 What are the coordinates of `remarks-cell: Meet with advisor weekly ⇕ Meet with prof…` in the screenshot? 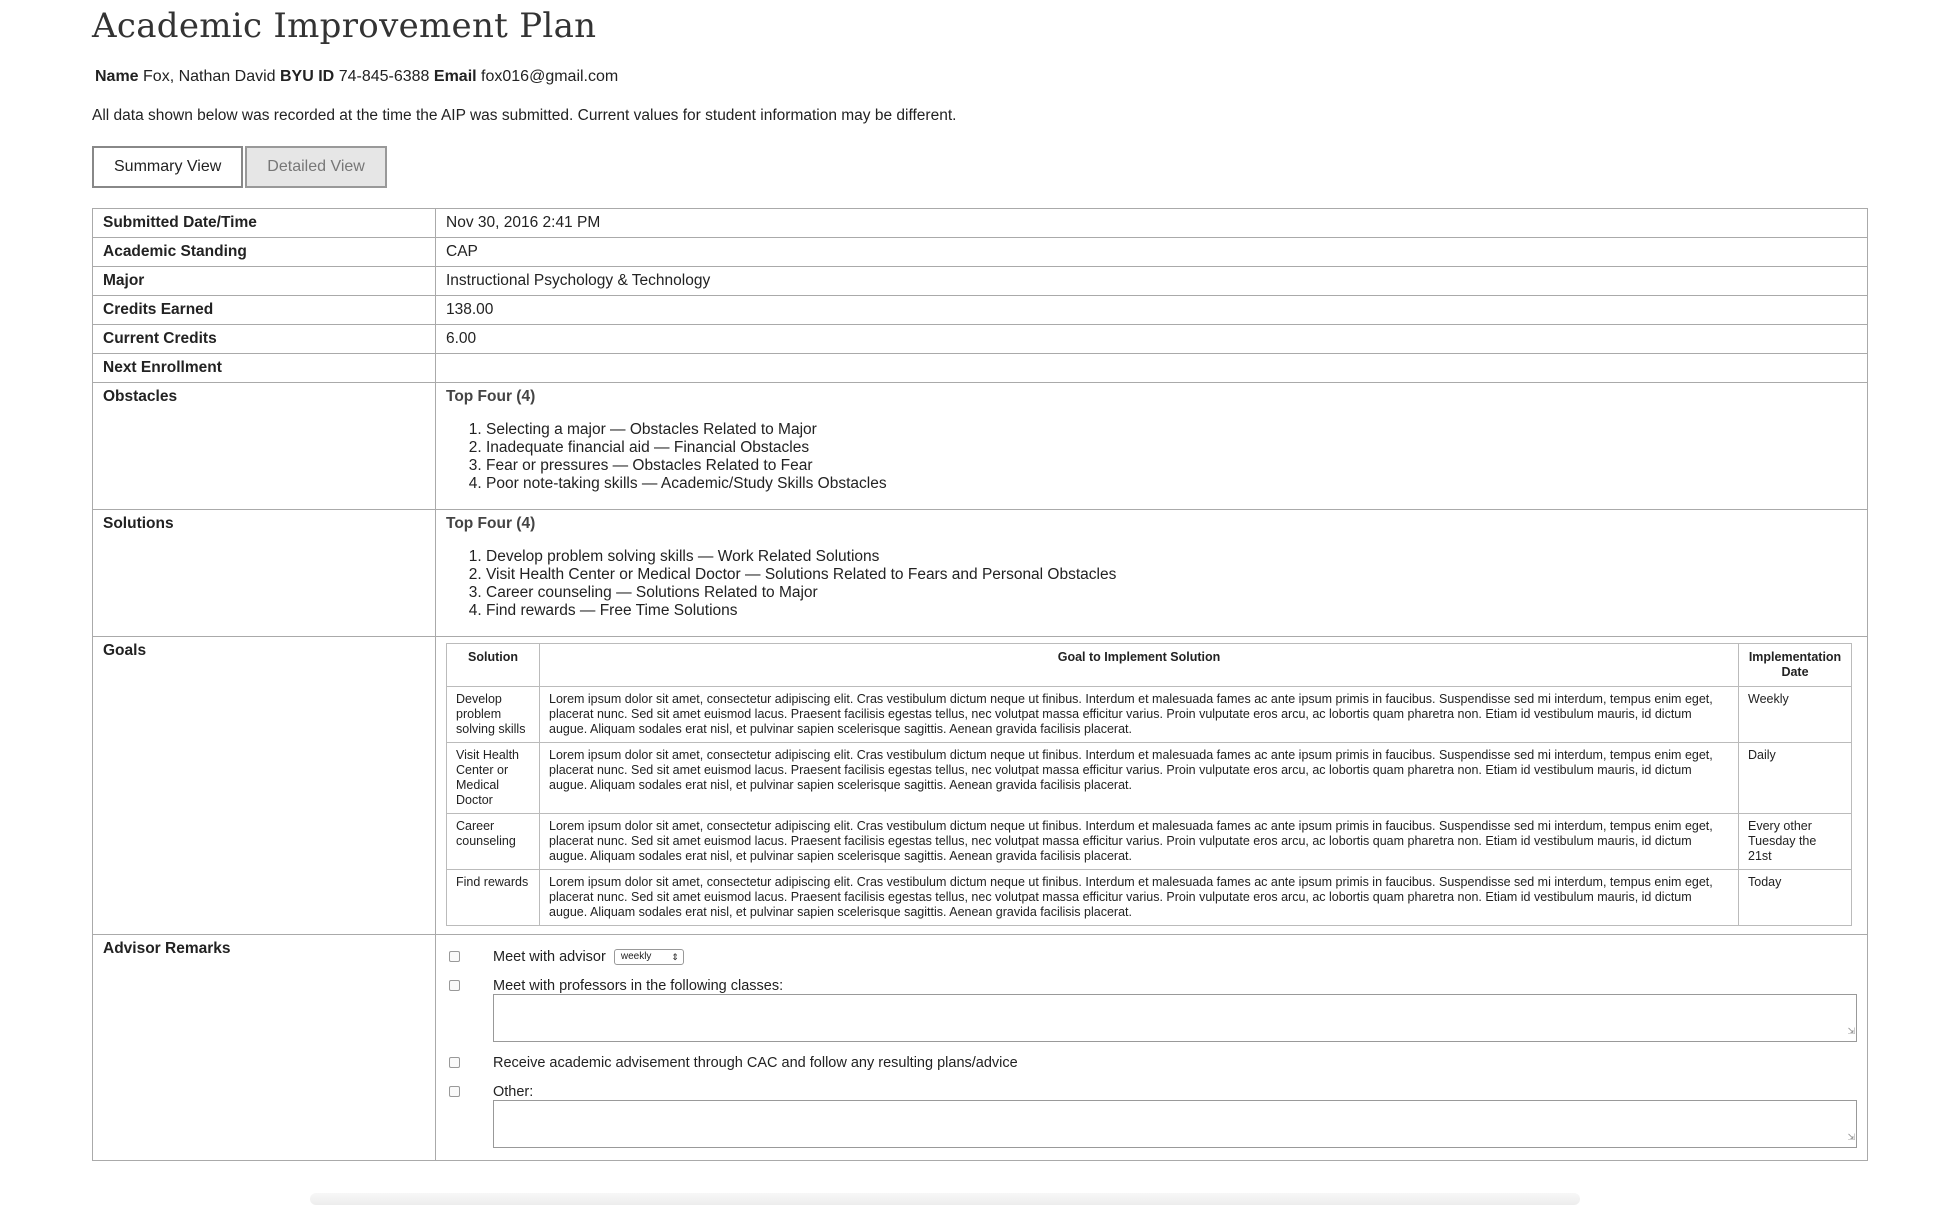 It's located at (1151, 1047).